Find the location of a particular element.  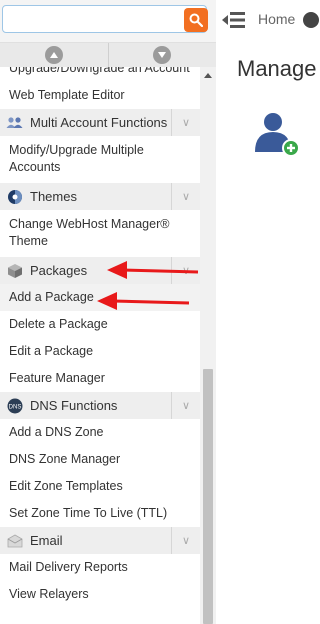

sidebar-item-mail-delivery-reports: Mail Delivery Reports is located at coordinates (100, 567).